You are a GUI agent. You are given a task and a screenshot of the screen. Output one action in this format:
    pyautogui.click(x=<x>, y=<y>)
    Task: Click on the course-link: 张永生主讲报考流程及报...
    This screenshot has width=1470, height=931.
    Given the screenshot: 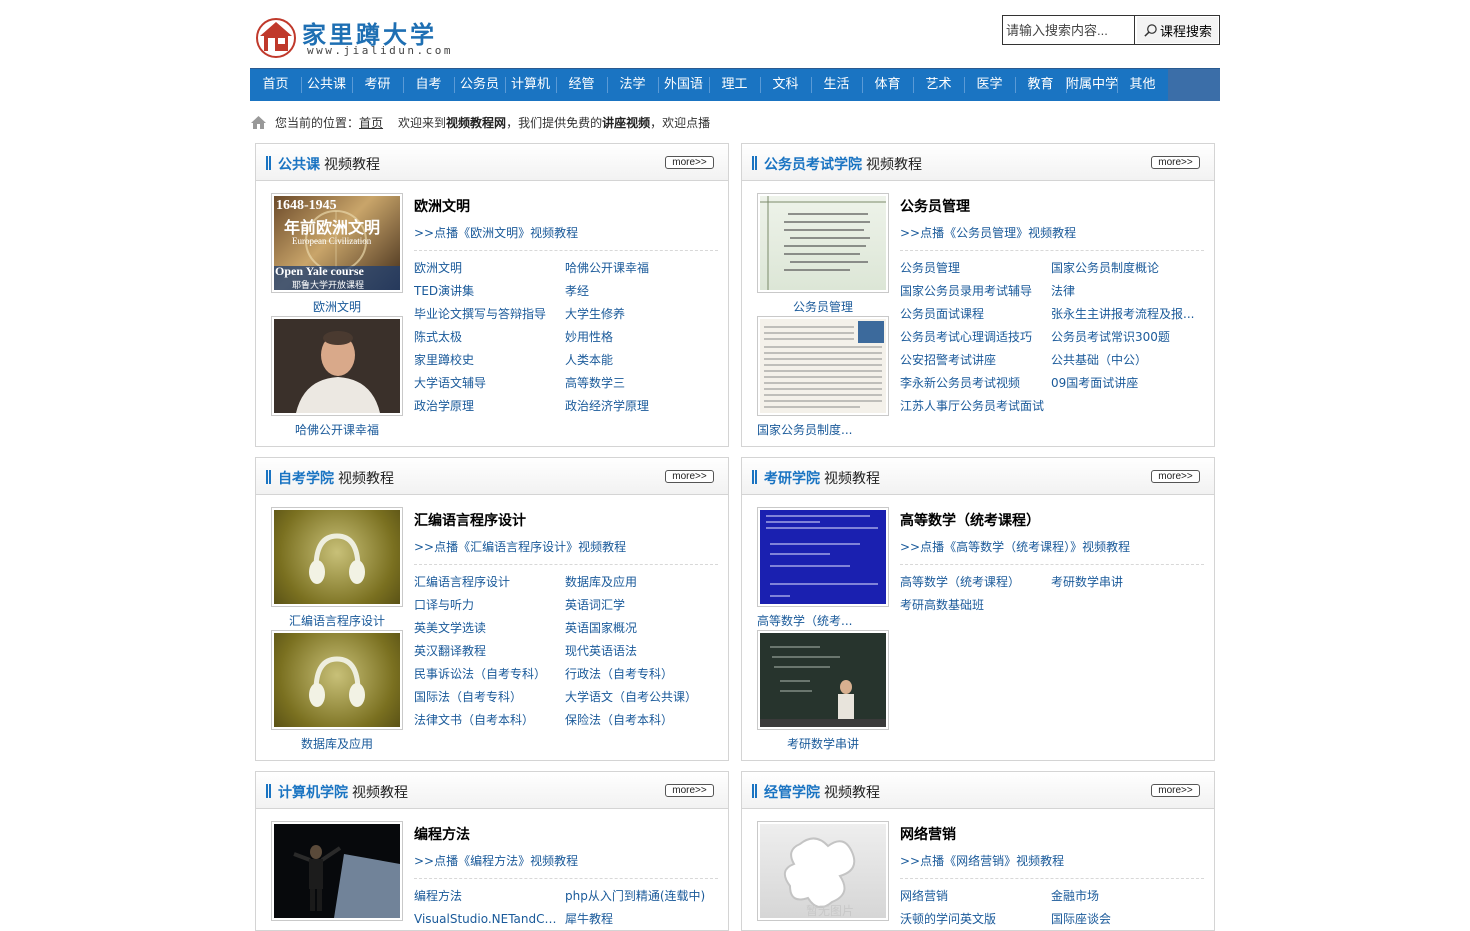 What is the action you would take?
    pyautogui.click(x=1126, y=314)
    